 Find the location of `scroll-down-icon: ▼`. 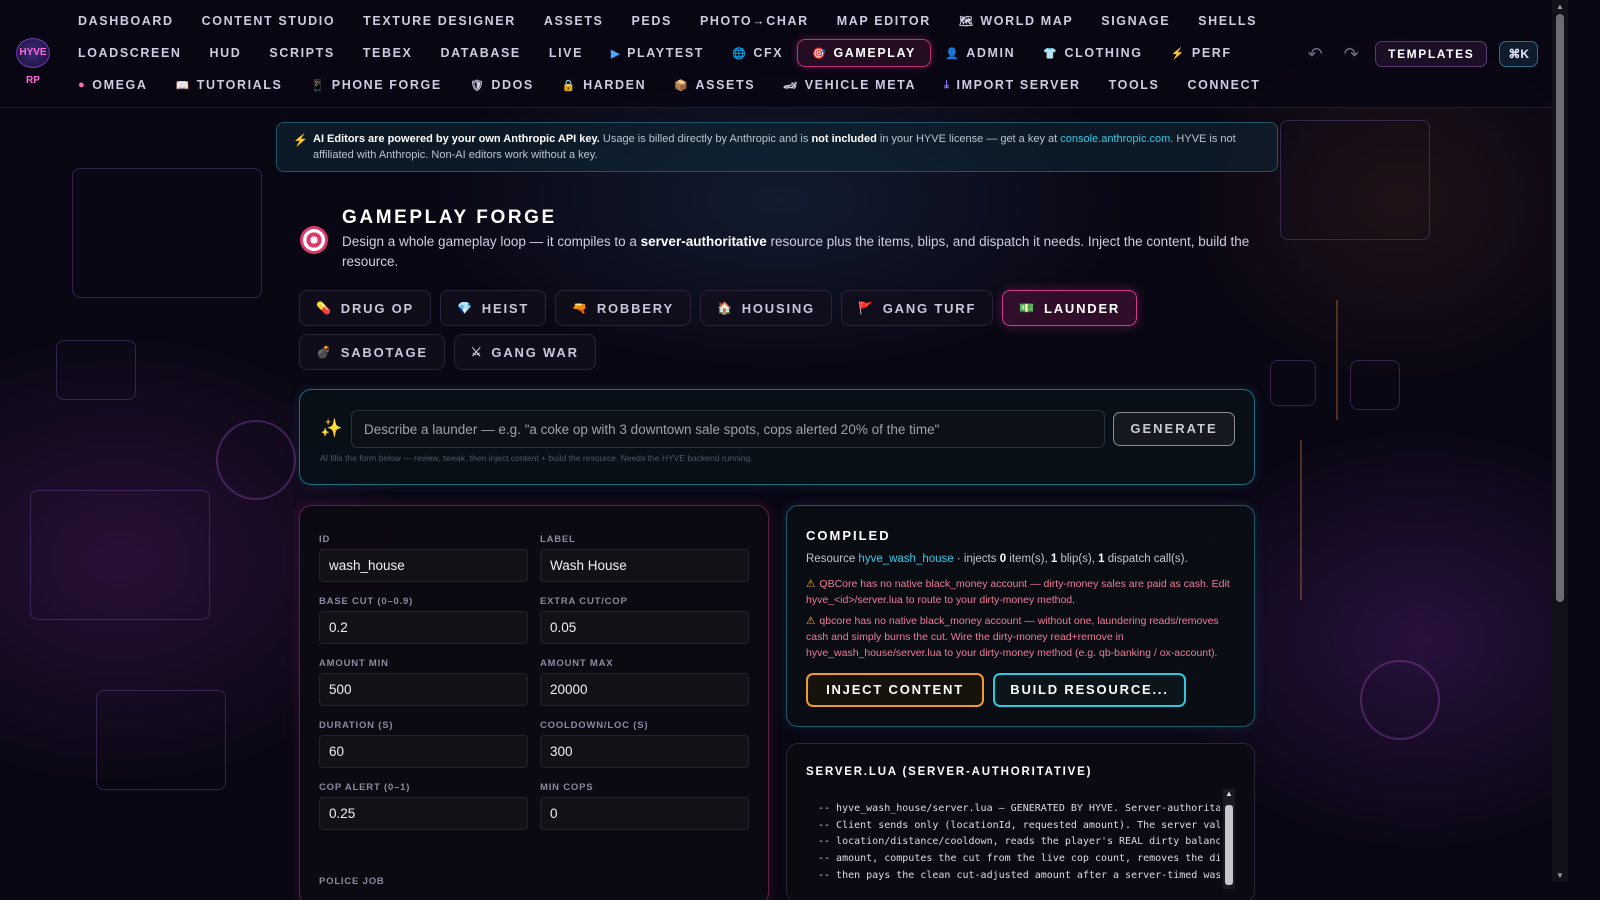

scroll-down-icon: ▼ is located at coordinates (1560, 875).